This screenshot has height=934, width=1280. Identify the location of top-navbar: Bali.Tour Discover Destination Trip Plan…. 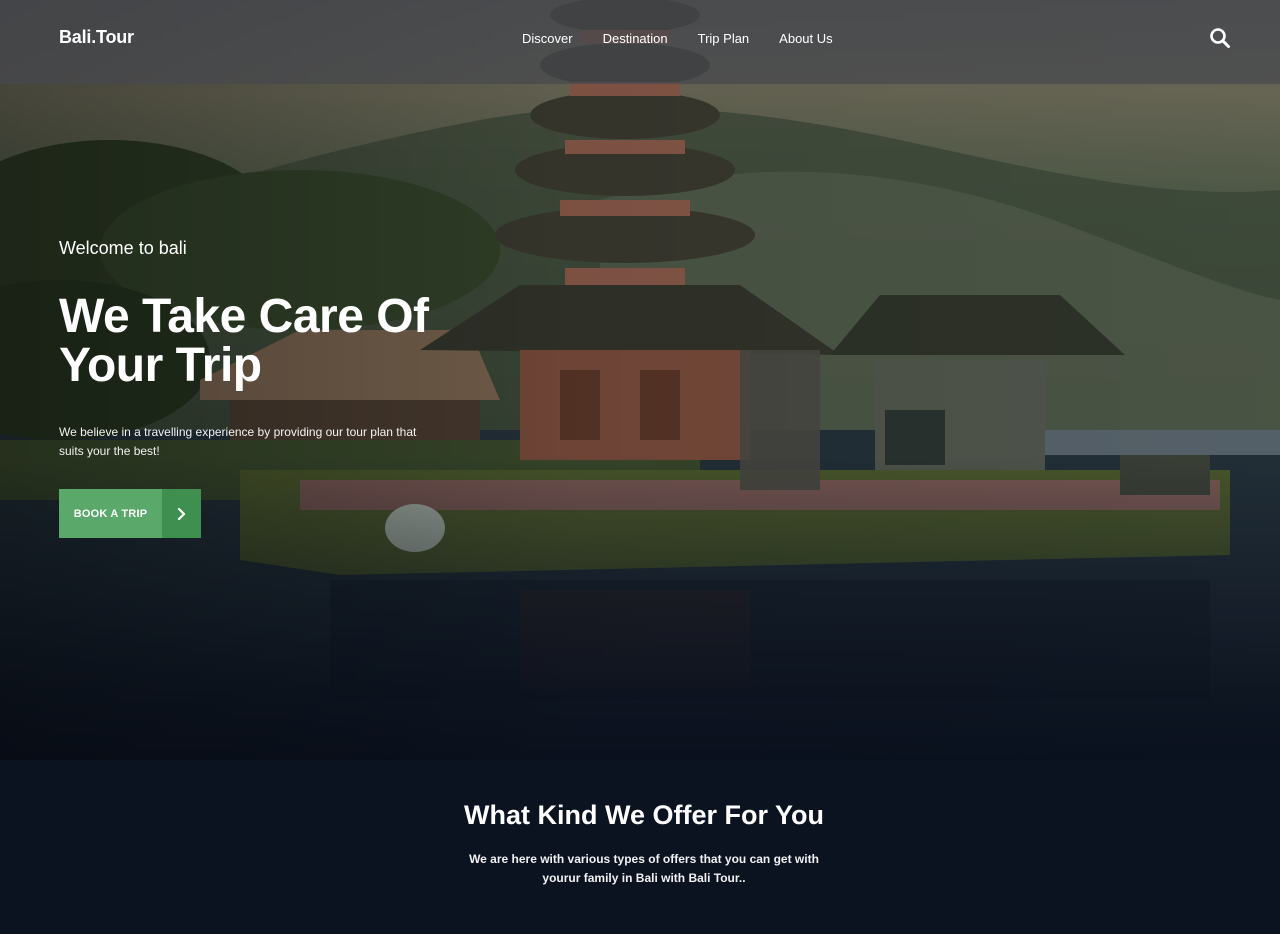
(640, 42).